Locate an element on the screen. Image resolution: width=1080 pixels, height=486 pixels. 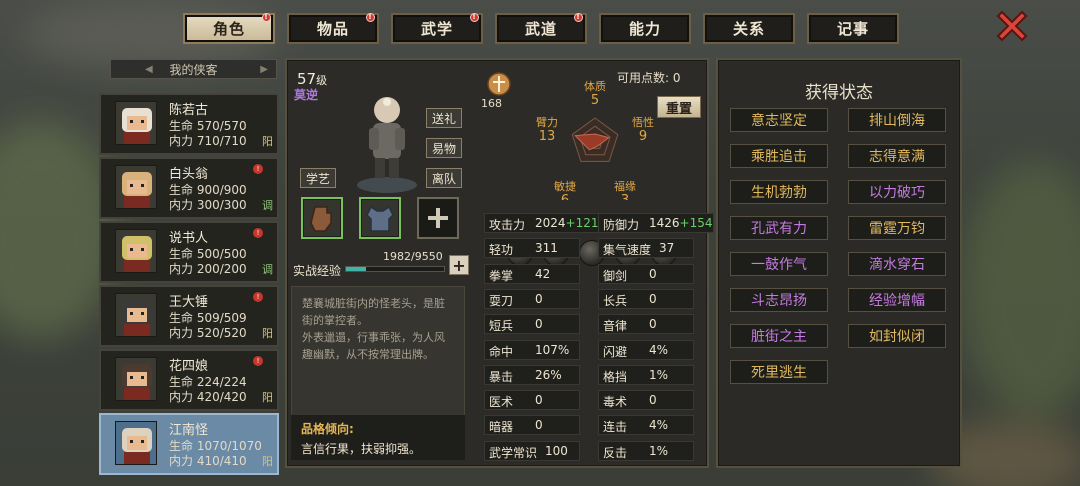
hero-mp: 内力 200/200 is located at coordinates (208, 269).